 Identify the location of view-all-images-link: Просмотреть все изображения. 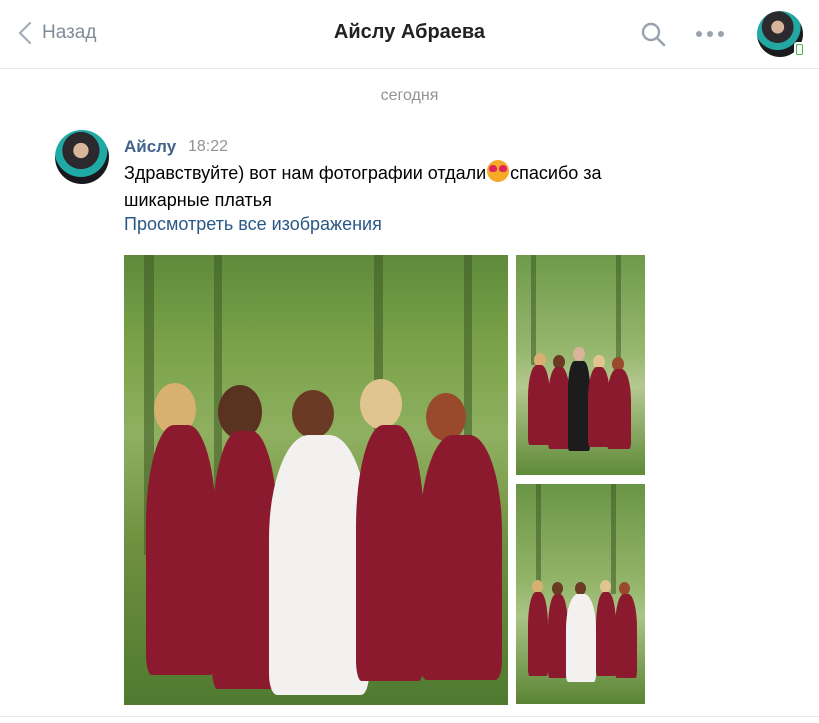
(253, 224).